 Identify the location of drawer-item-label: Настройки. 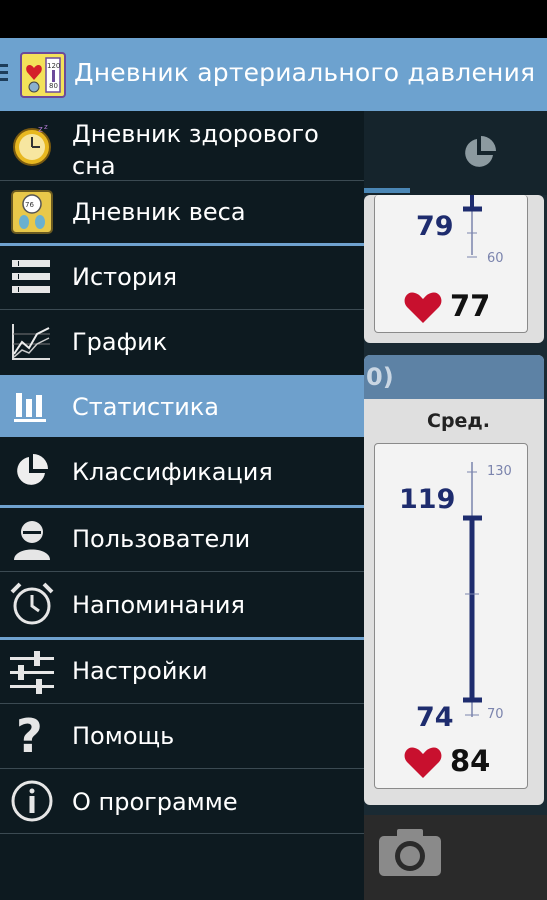
(140, 671).